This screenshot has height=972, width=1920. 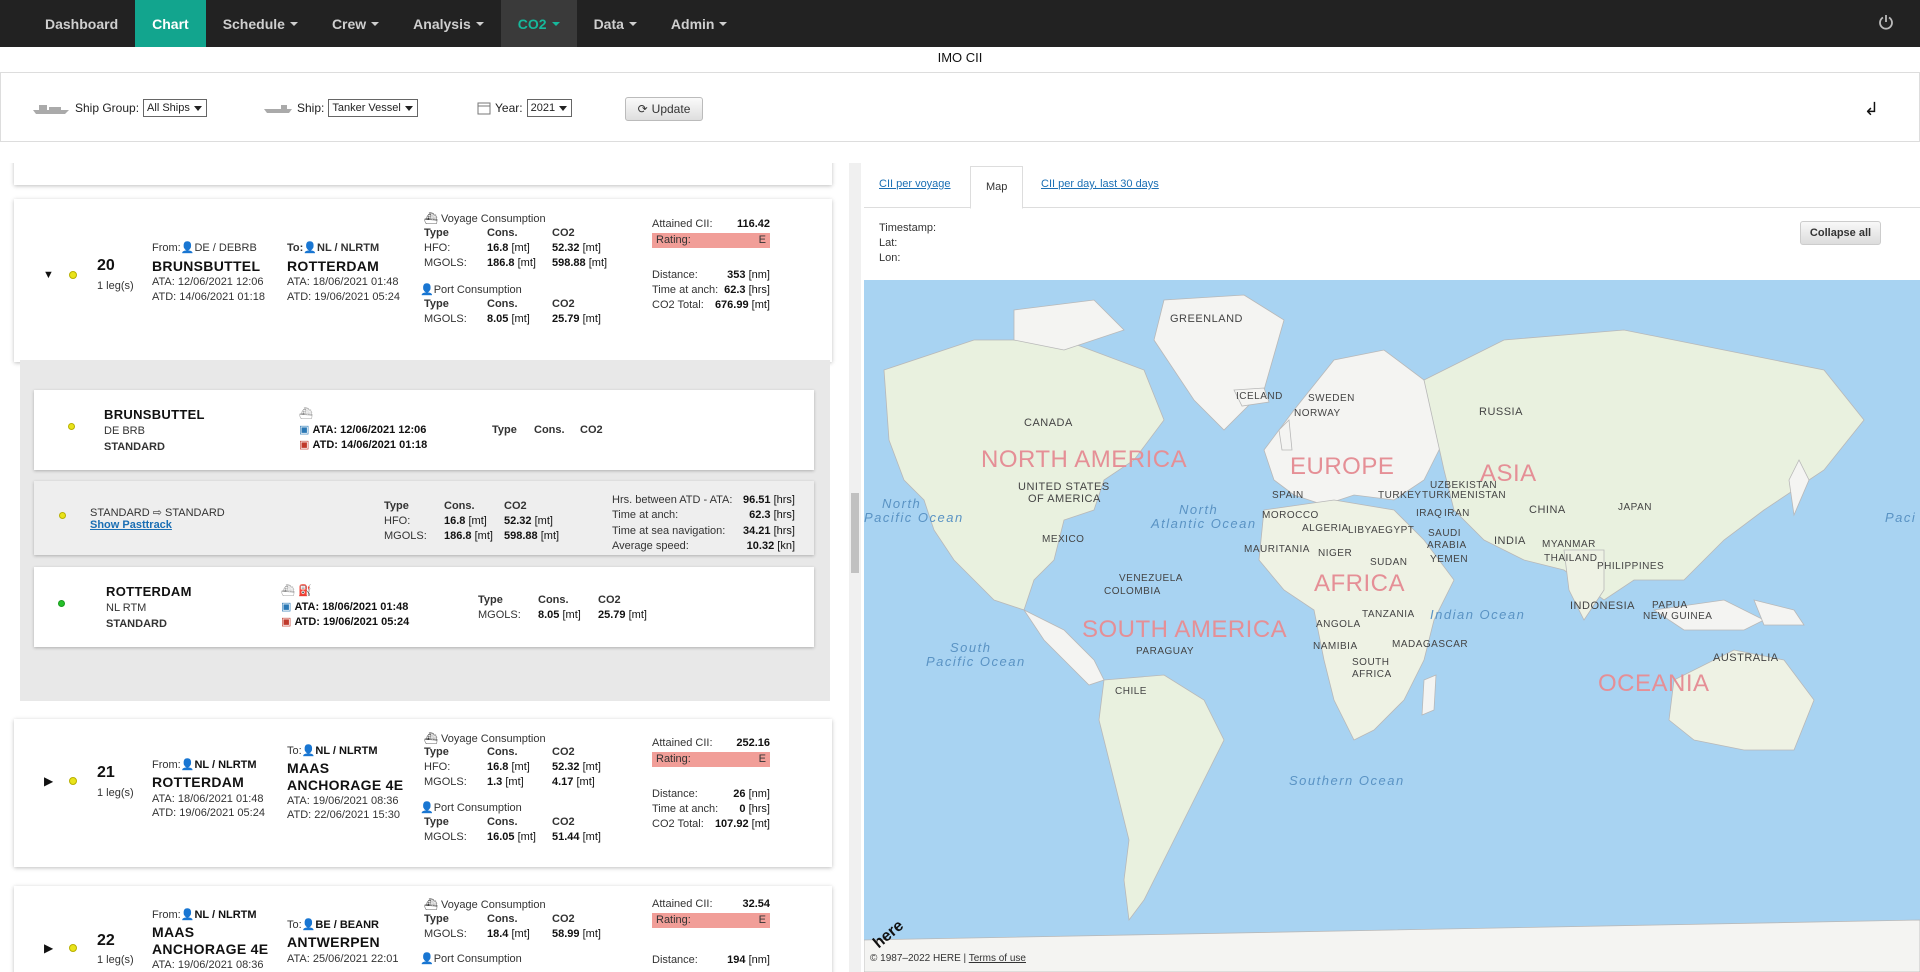 I want to click on back-arrow-icon: ↲, so click(x=1871, y=109).